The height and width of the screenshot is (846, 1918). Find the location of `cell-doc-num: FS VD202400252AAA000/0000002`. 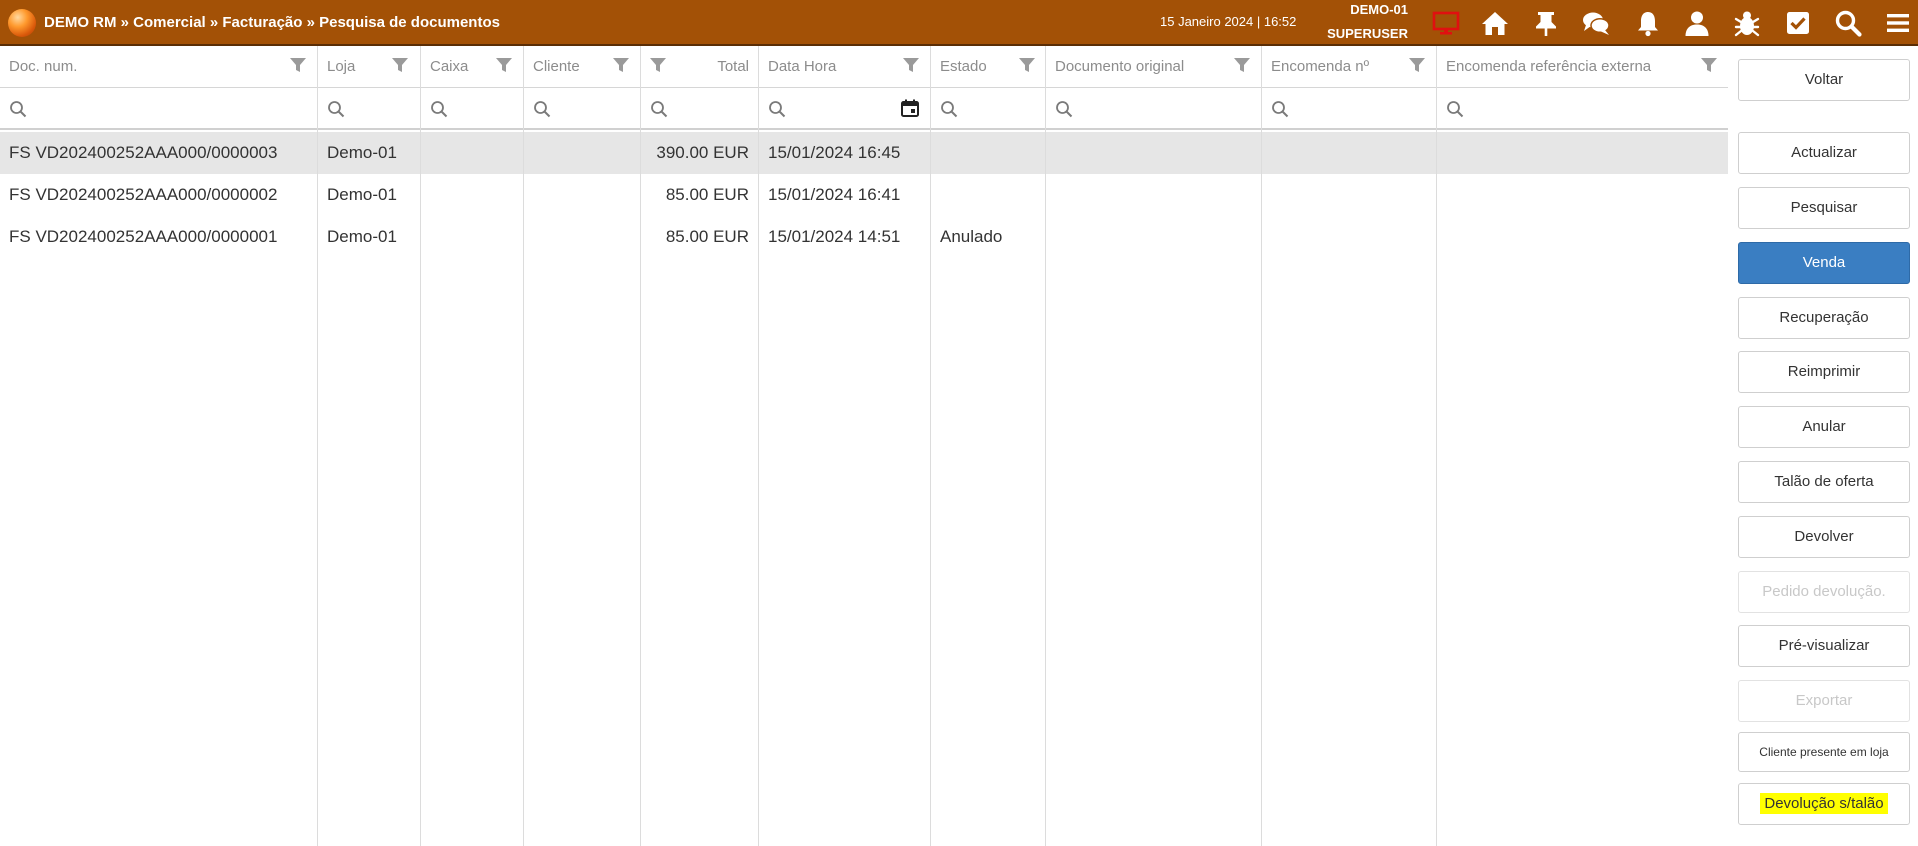

cell-doc-num: FS VD202400252AAA000/0000002 is located at coordinates (143, 194).